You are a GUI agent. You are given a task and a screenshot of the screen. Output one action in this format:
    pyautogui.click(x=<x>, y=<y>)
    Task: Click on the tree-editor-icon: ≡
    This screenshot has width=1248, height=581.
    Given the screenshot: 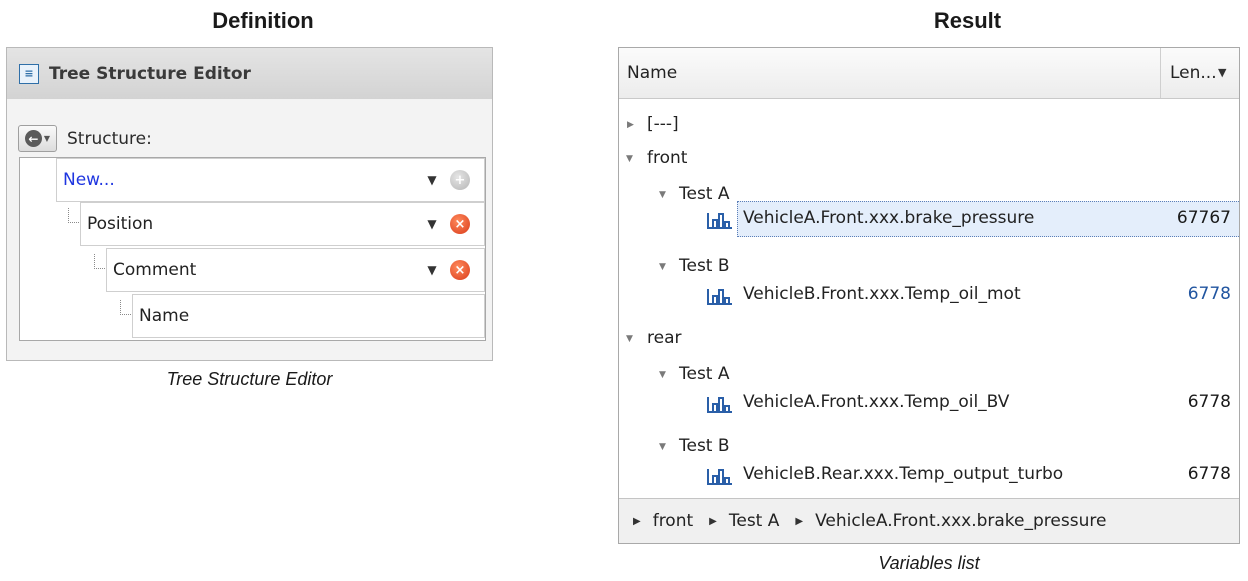 What is the action you would take?
    pyautogui.click(x=29, y=73)
    